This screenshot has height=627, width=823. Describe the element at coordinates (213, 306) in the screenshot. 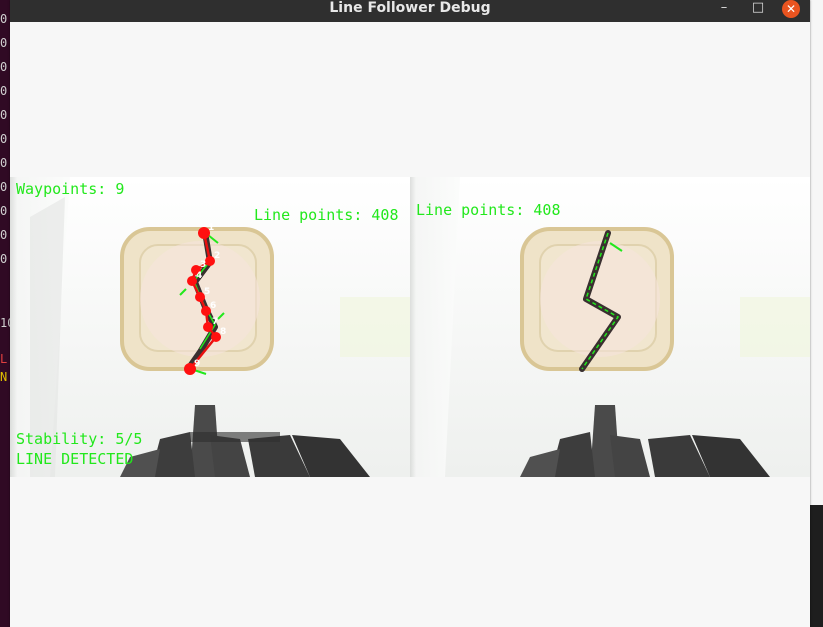

I see `waypoint-label: 6` at that location.